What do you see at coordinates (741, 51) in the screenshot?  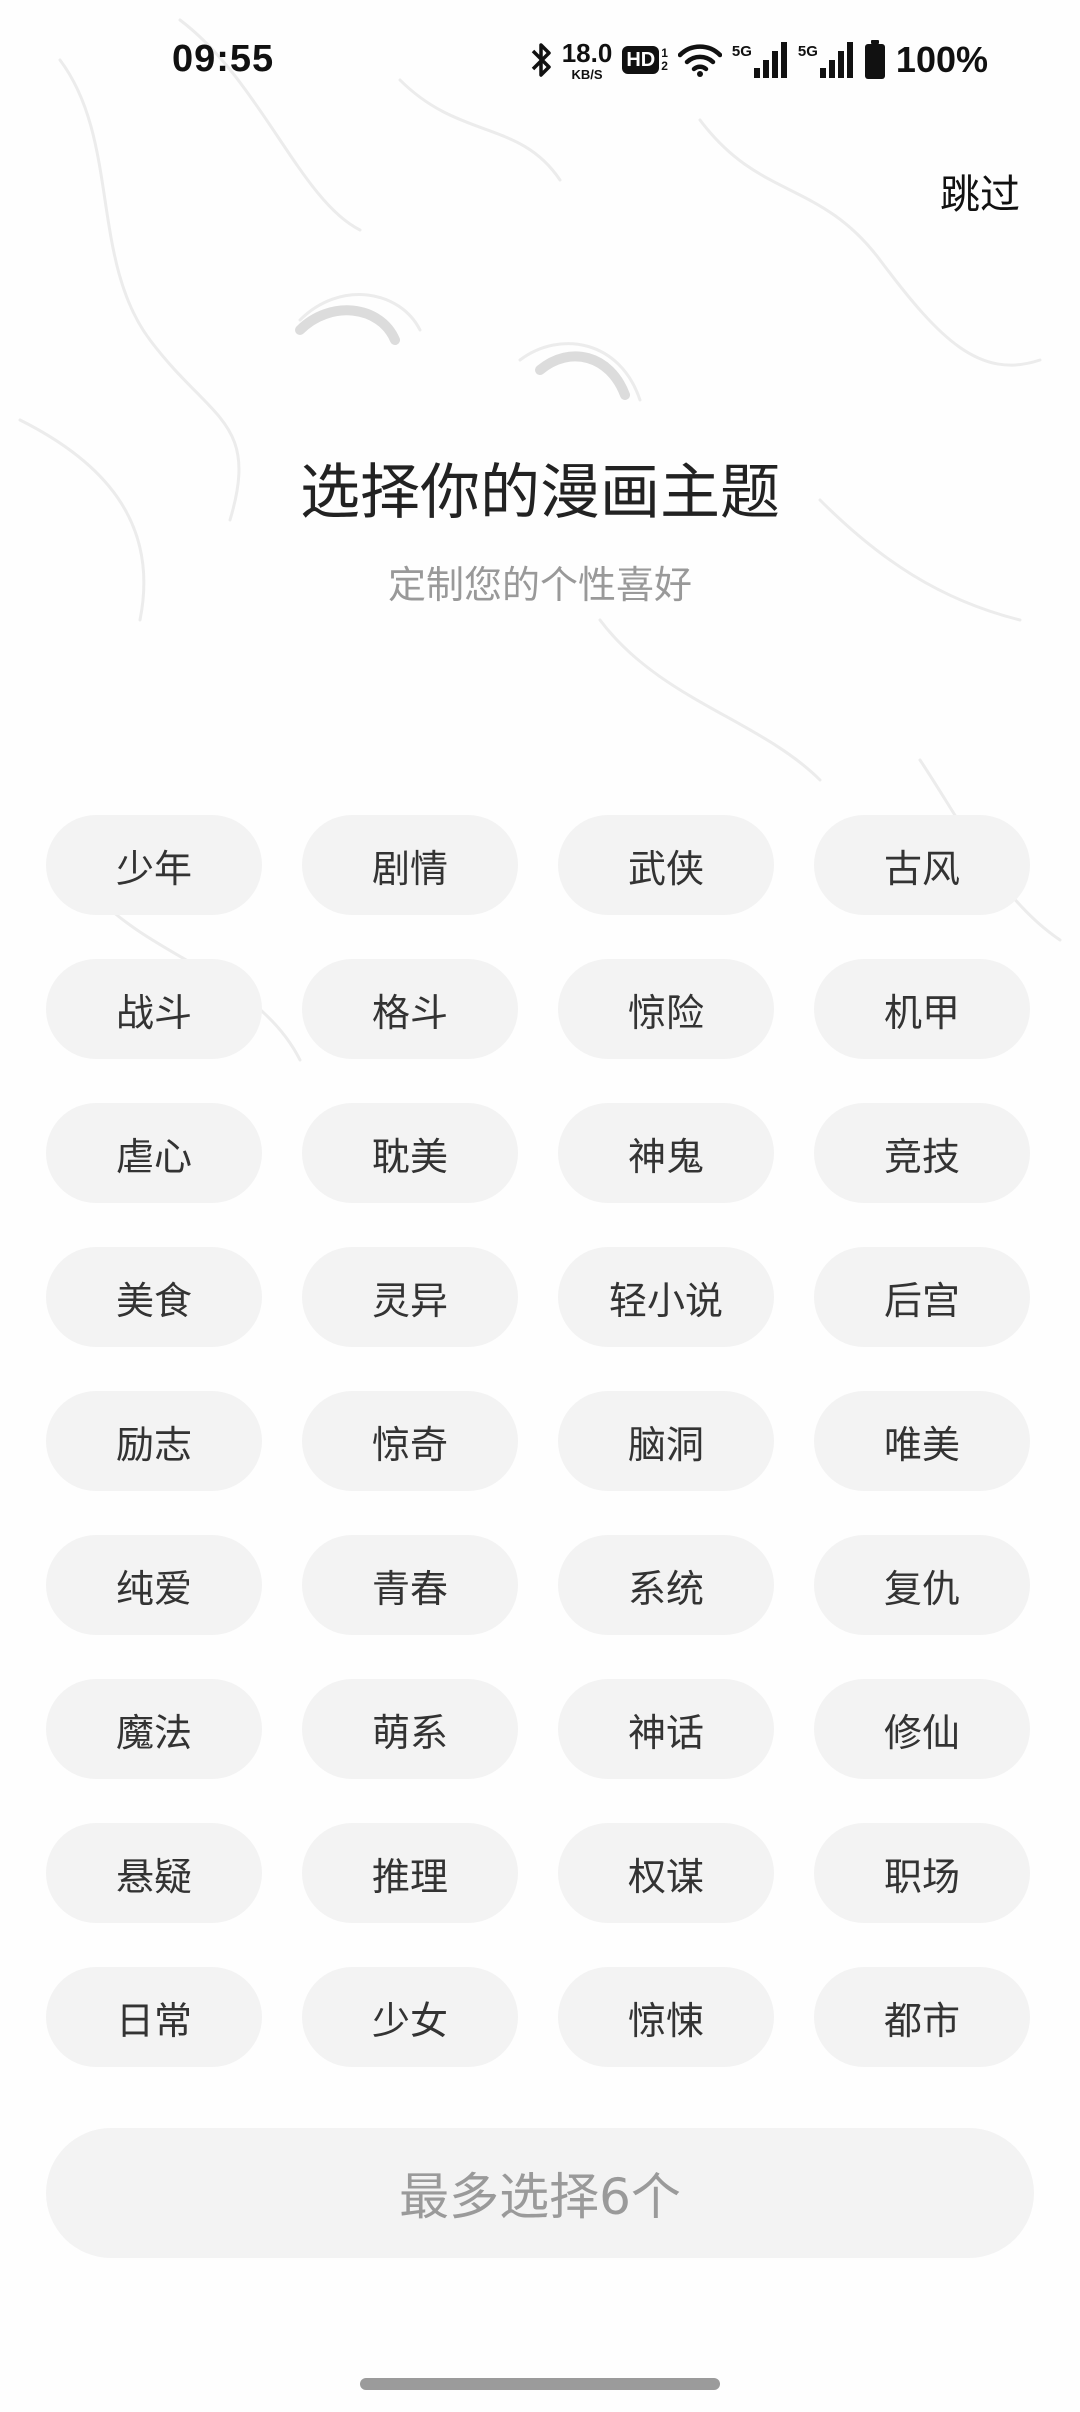 I see `signal-1-label: 5G` at bounding box center [741, 51].